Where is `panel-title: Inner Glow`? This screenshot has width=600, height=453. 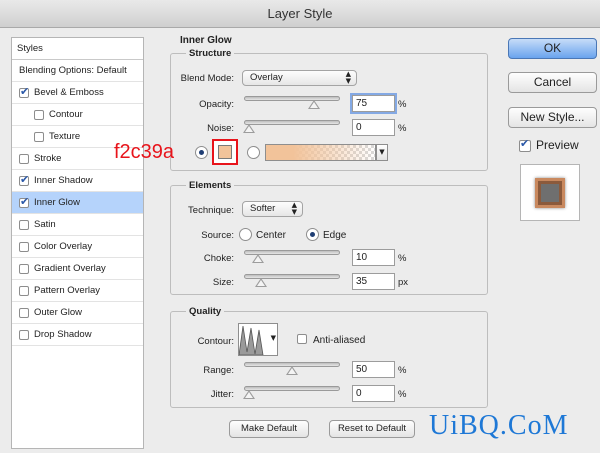
panel-title: Inner Glow is located at coordinates (206, 40).